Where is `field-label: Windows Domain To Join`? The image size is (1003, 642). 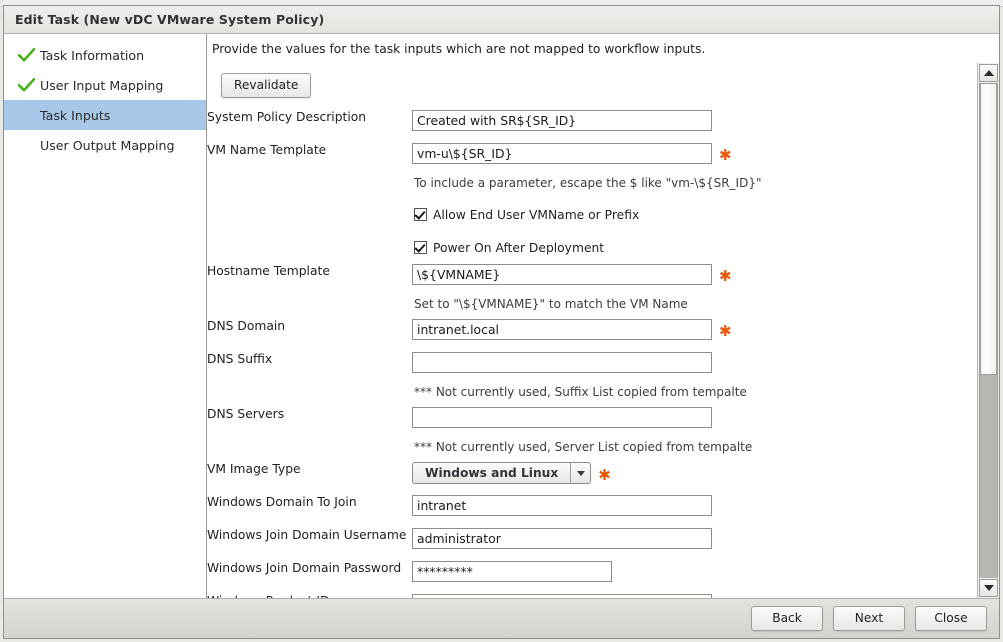
field-label: Windows Domain To Join is located at coordinates (282, 502).